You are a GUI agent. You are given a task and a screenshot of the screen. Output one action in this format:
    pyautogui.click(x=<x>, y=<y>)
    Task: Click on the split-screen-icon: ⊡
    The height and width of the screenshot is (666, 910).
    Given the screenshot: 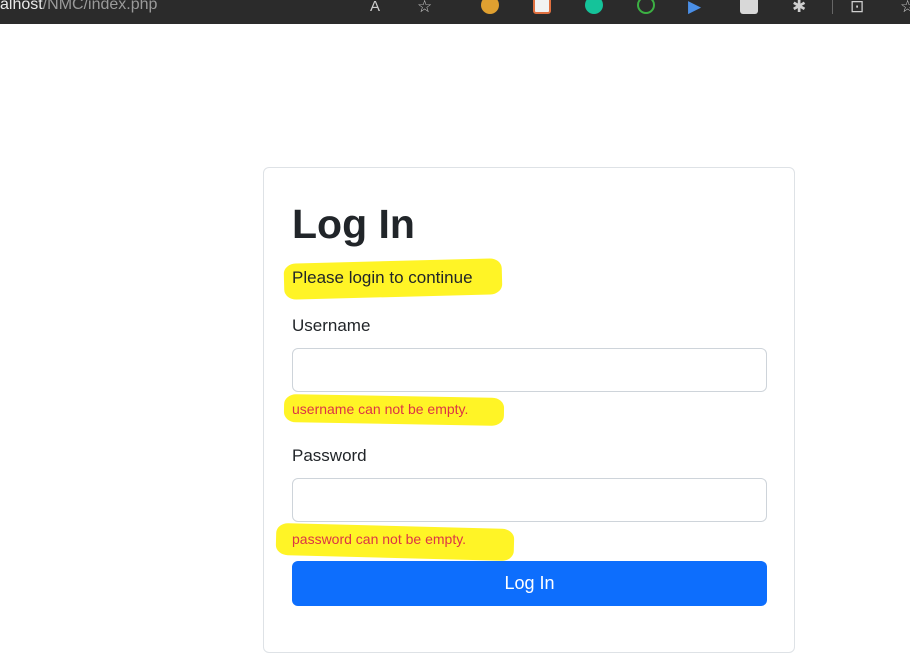 What is the action you would take?
    pyautogui.click(x=857, y=9)
    